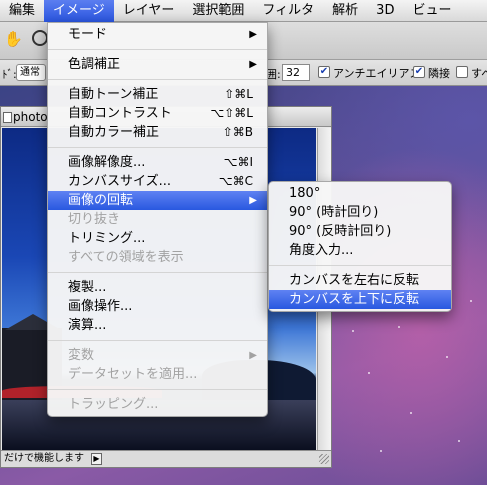  What do you see at coordinates (13, 39) in the screenshot?
I see `hand-tool-icon: ✋` at bounding box center [13, 39].